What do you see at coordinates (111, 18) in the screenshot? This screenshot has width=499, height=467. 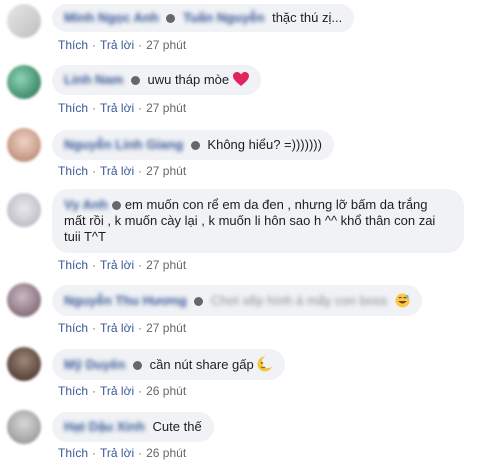 I see `comment-author: Minh Ngọc Anh` at bounding box center [111, 18].